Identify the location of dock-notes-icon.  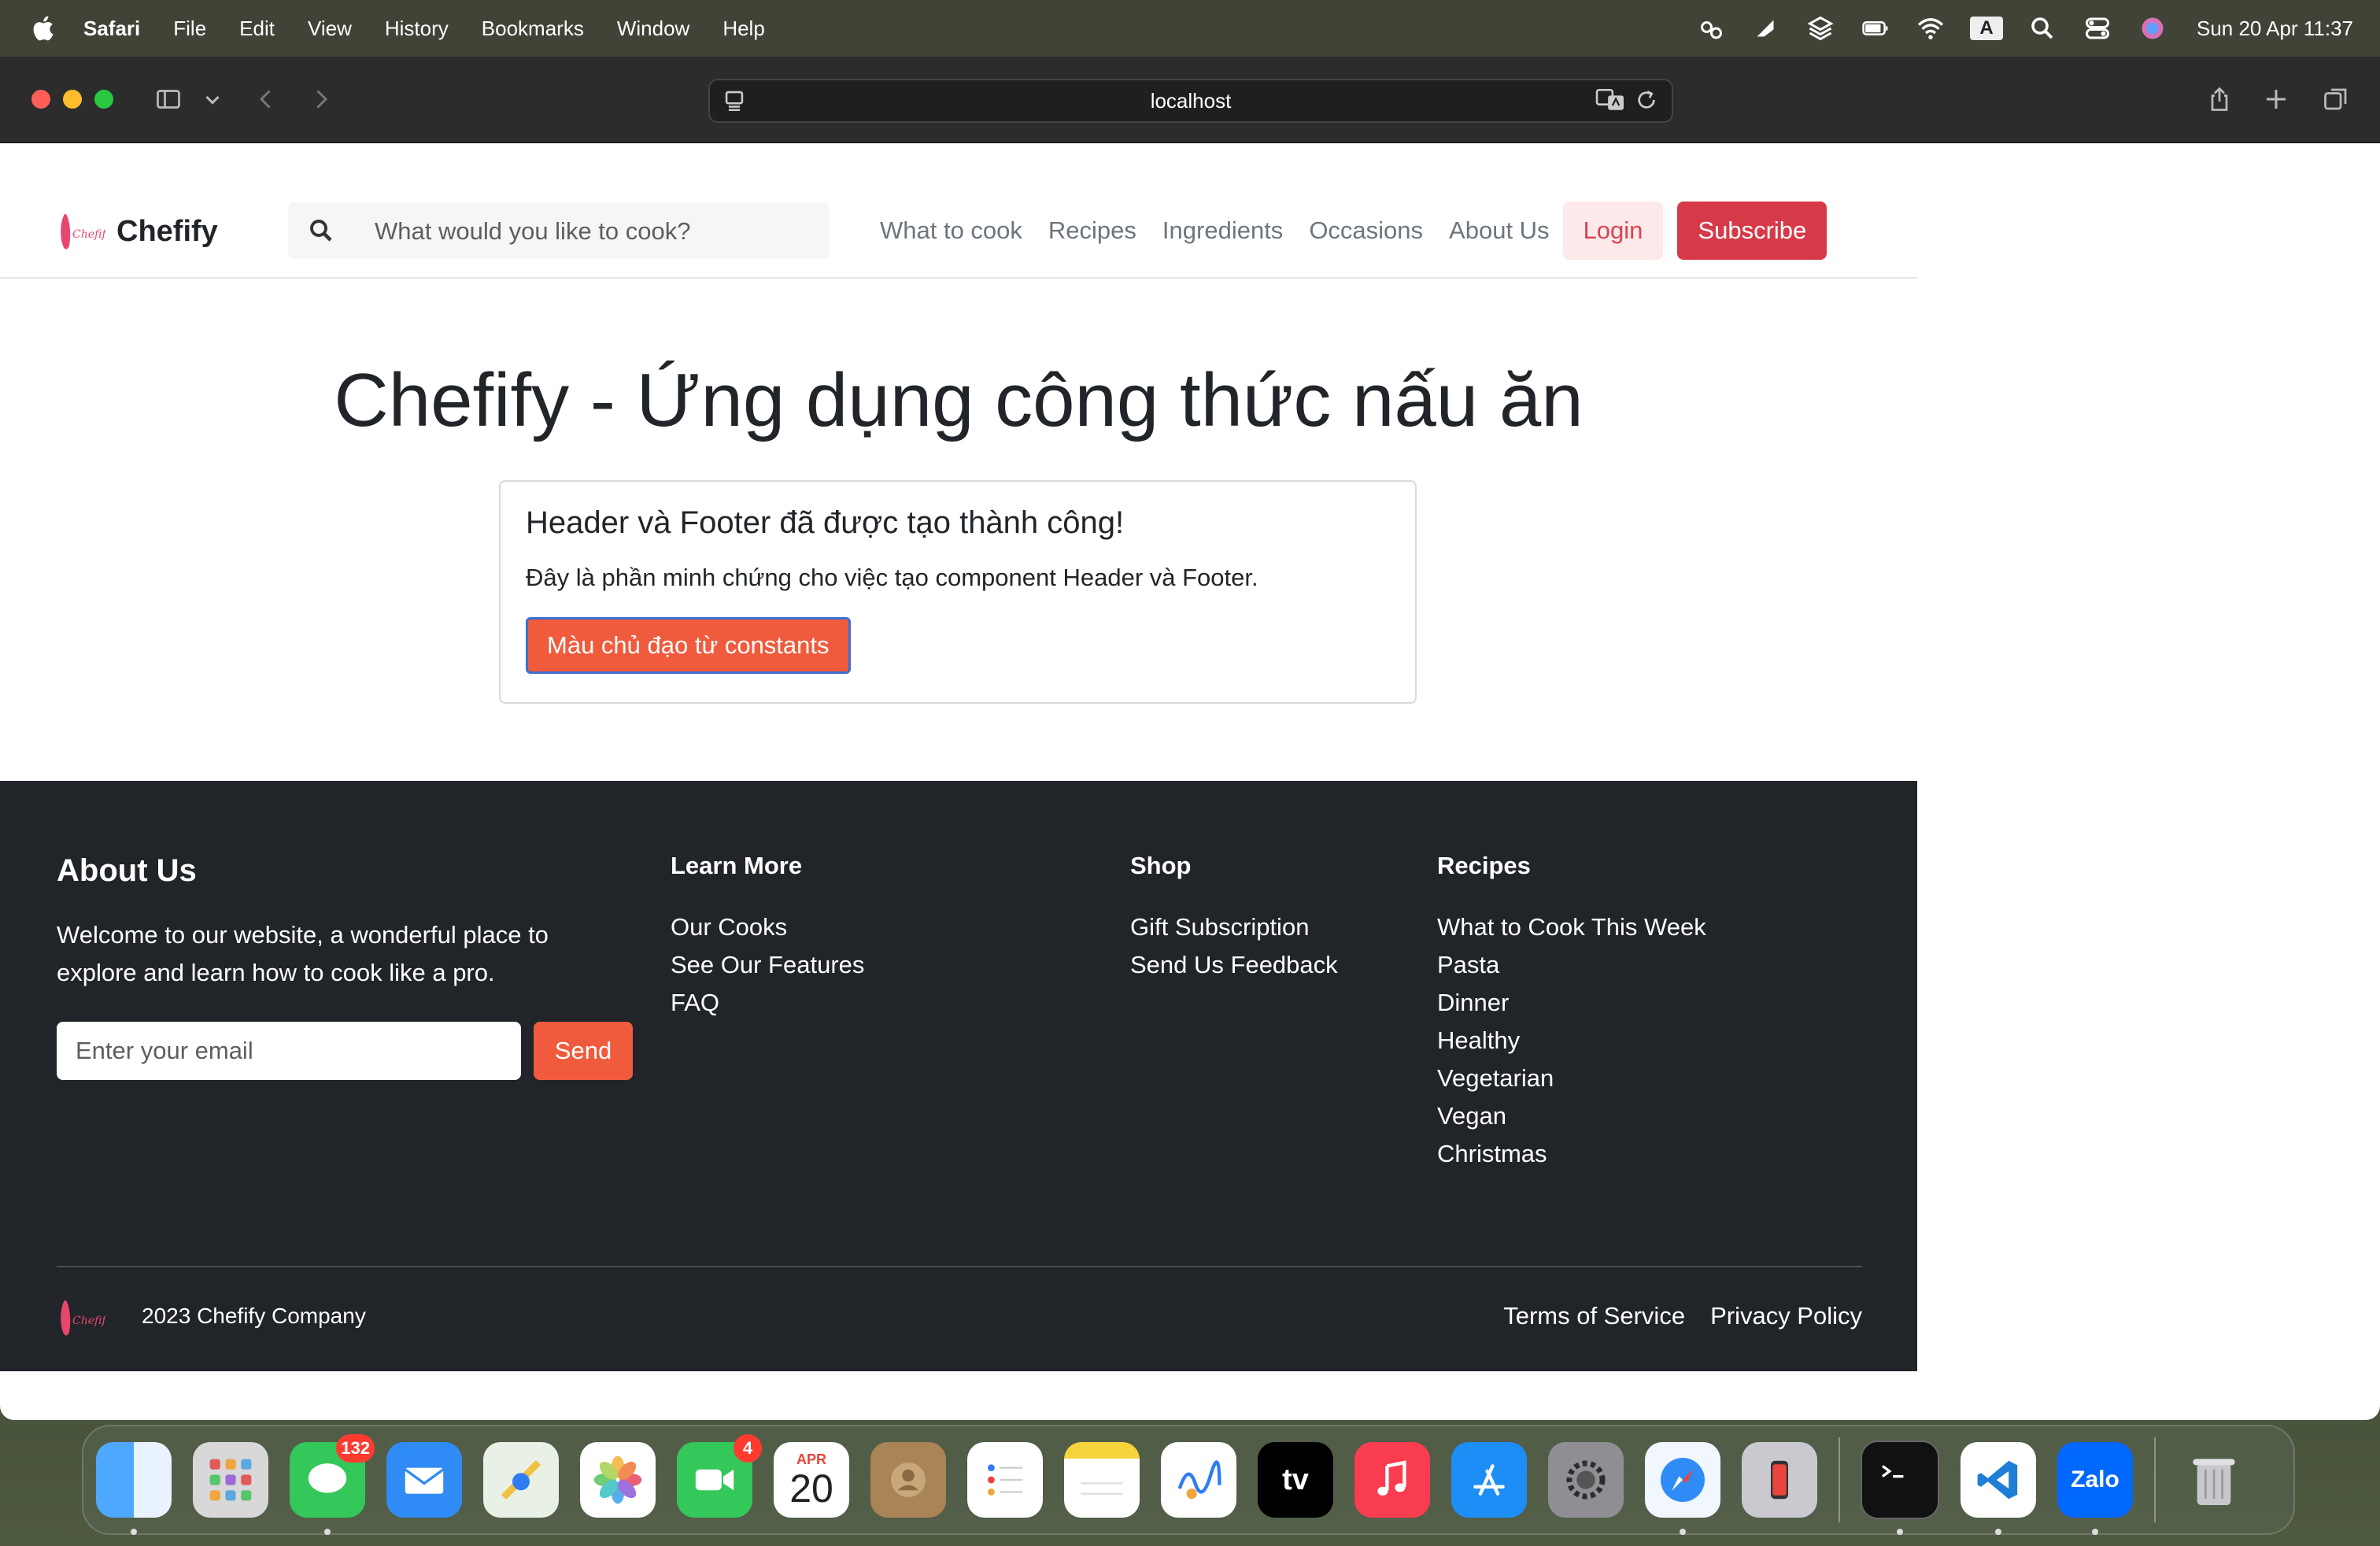
(1102, 1480).